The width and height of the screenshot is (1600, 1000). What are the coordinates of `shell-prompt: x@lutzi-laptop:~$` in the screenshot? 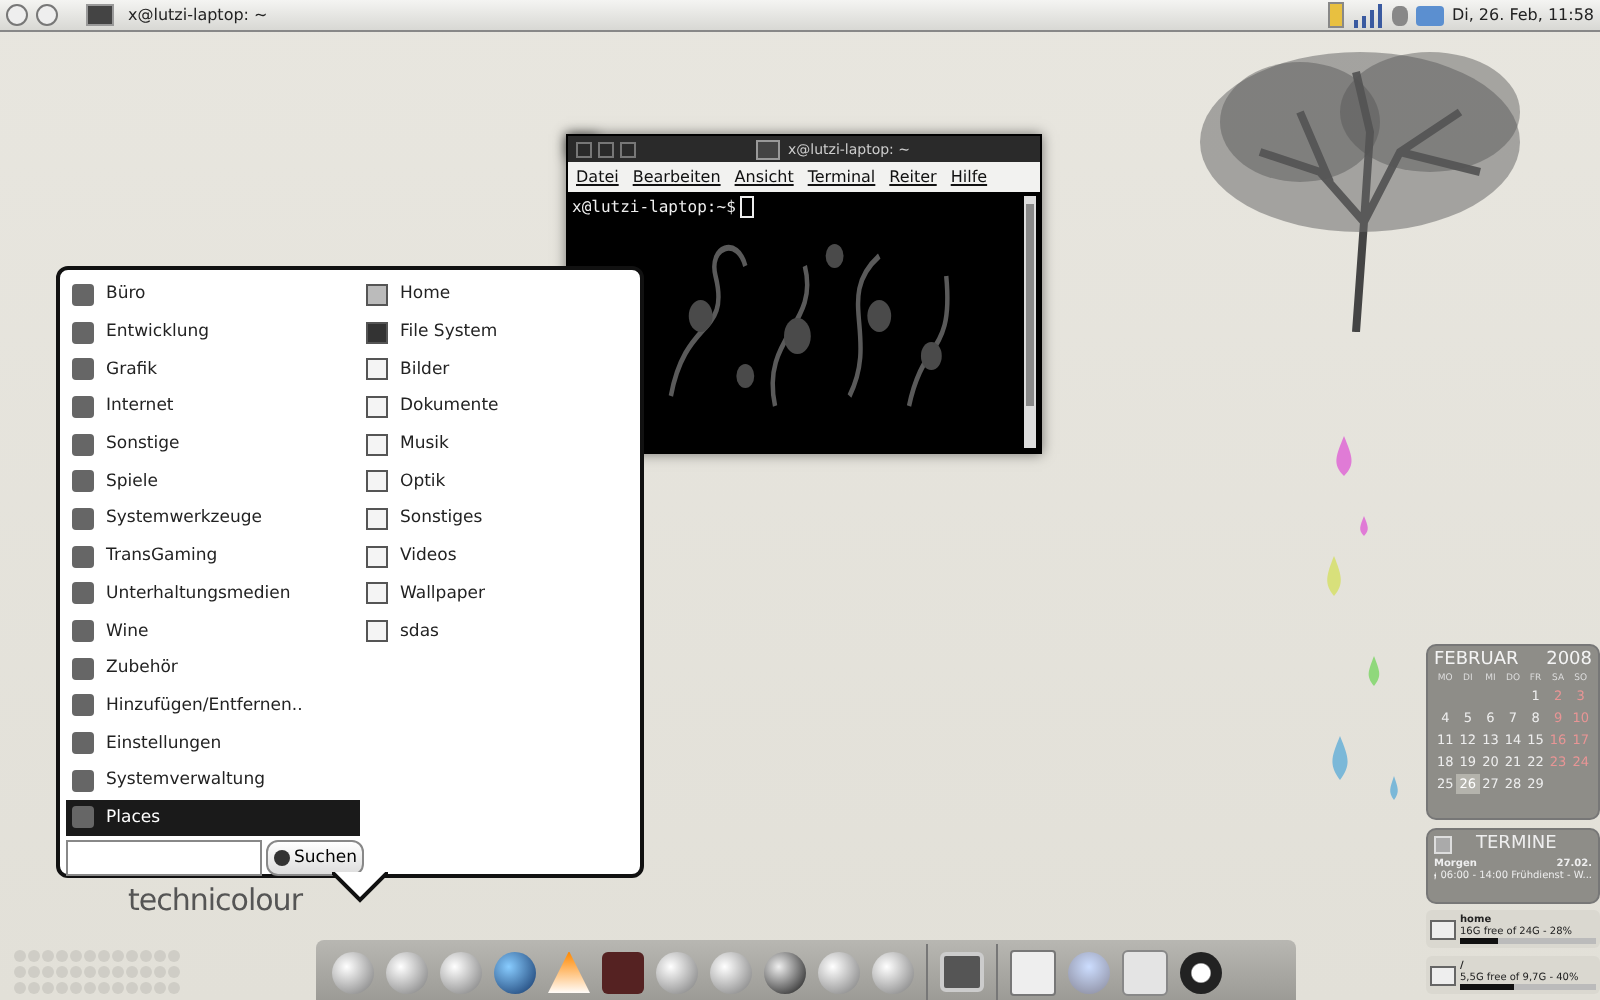 It's located at (654, 207).